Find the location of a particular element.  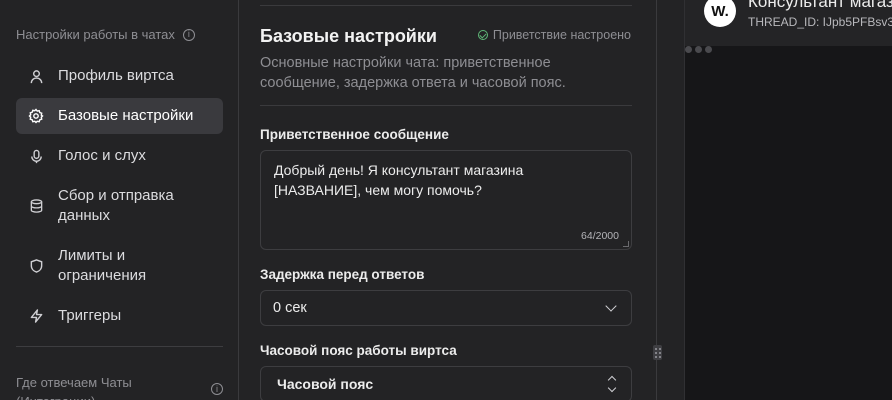

sidebar-item-label: Лимиты и ограничения is located at coordinates (102, 265).